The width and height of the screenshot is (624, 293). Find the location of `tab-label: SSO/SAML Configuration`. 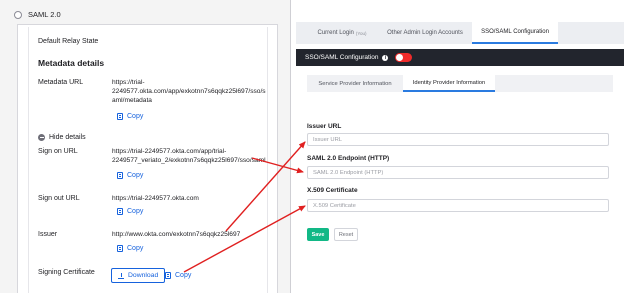

tab-label: SSO/SAML Configuration is located at coordinates (515, 32).